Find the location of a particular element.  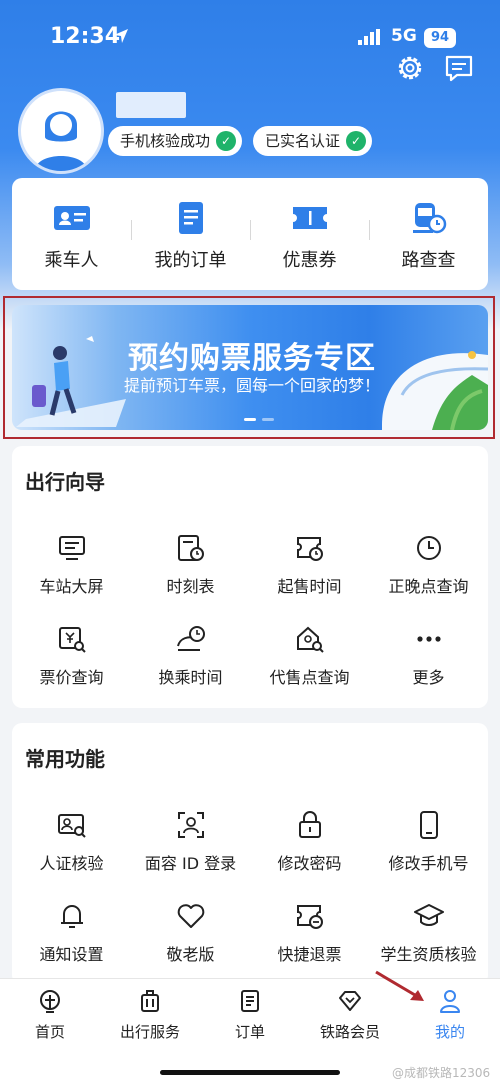

passenger-card-icon is located at coordinates (72, 218).